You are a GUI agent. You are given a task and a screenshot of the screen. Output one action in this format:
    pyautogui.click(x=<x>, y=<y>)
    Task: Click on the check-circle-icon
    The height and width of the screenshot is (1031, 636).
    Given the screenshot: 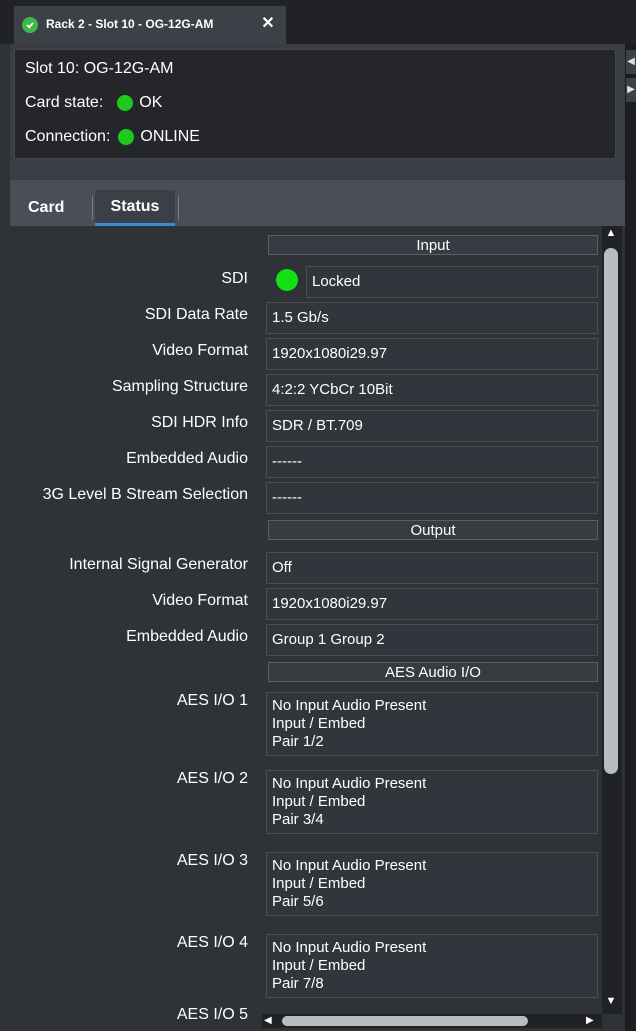 What is the action you would take?
    pyautogui.click(x=30, y=25)
    